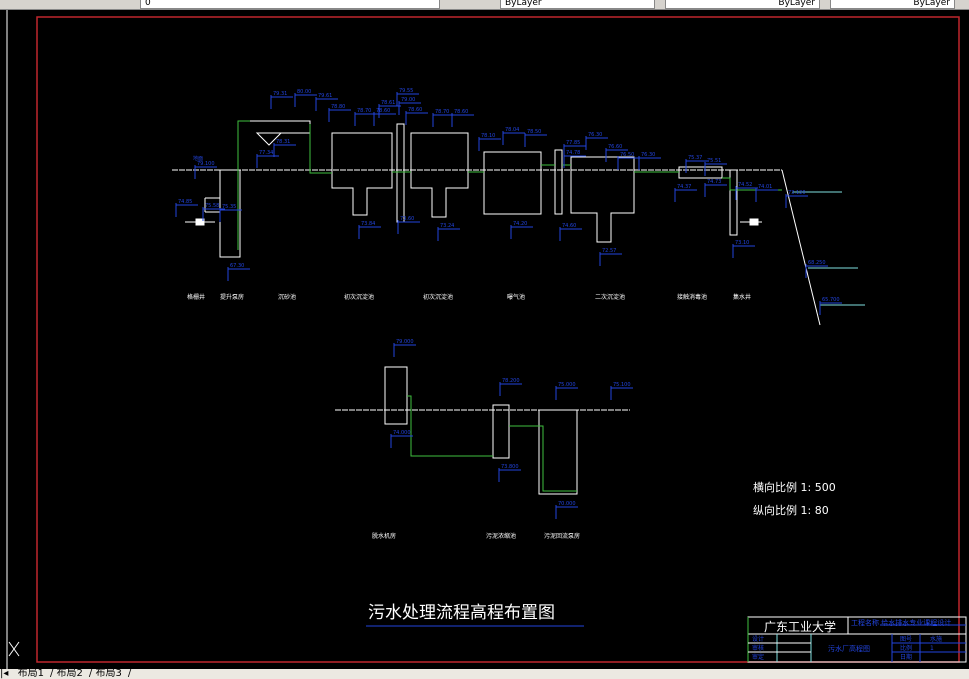 This screenshot has height=679, width=969. Describe the element at coordinates (558, 452) in the screenshot. I see `return-pump-house` at that location.